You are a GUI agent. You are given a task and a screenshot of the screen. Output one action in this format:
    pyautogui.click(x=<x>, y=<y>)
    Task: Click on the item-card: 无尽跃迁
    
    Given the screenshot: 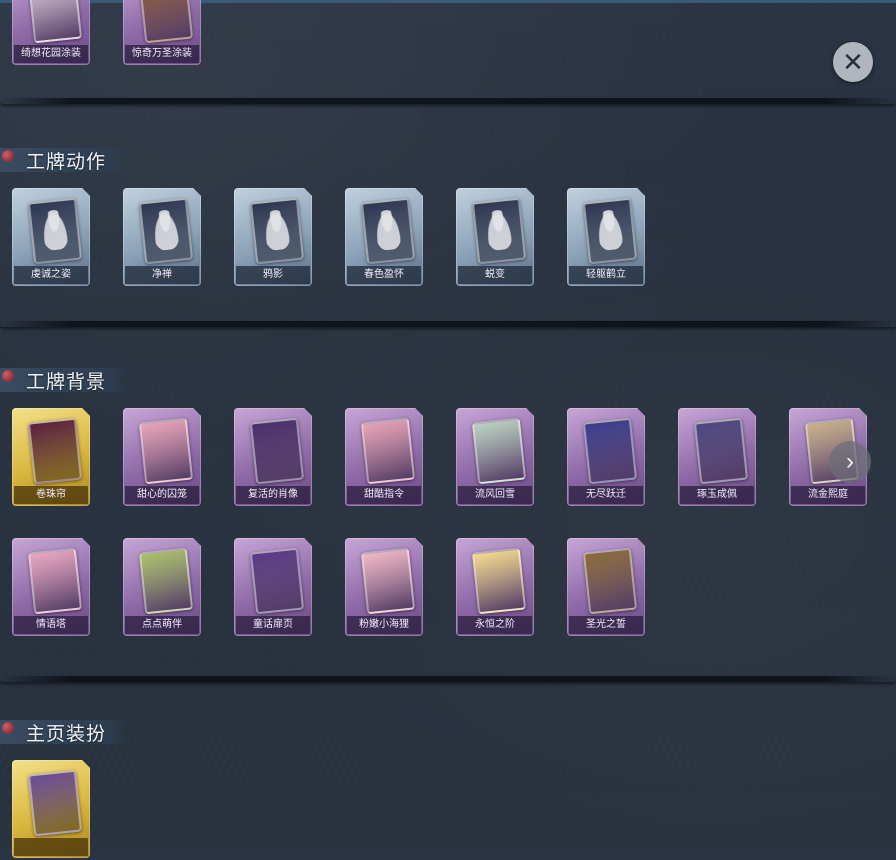 What is the action you would take?
    pyautogui.click(x=607, y=458)
    